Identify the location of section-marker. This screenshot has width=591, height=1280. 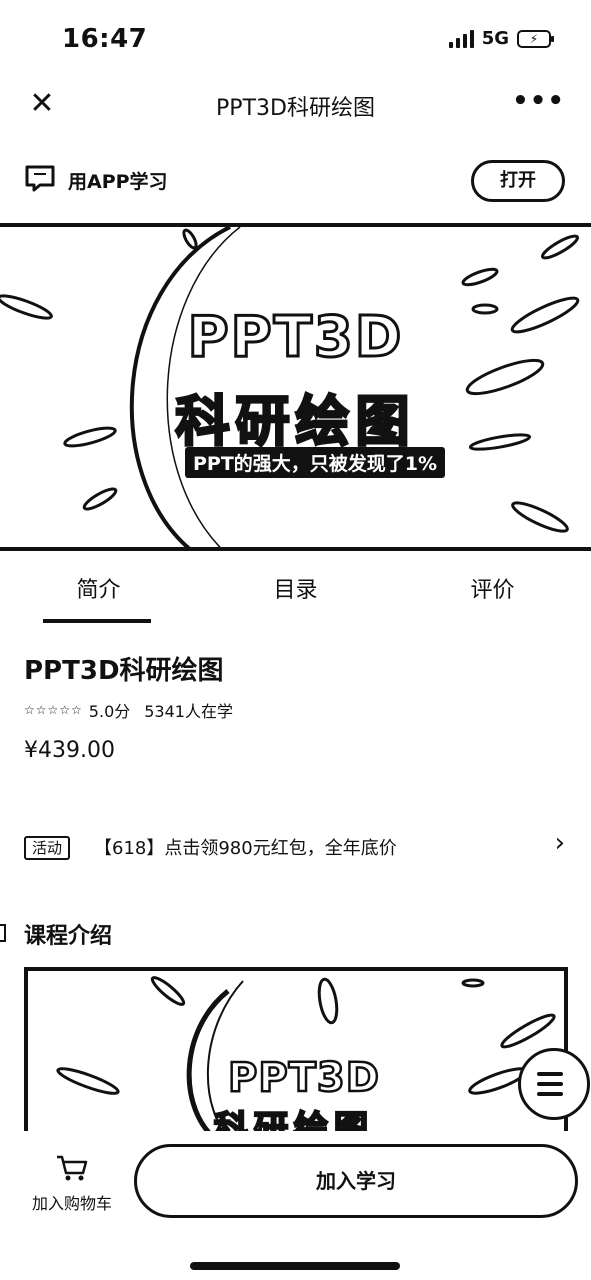
(3, 933).